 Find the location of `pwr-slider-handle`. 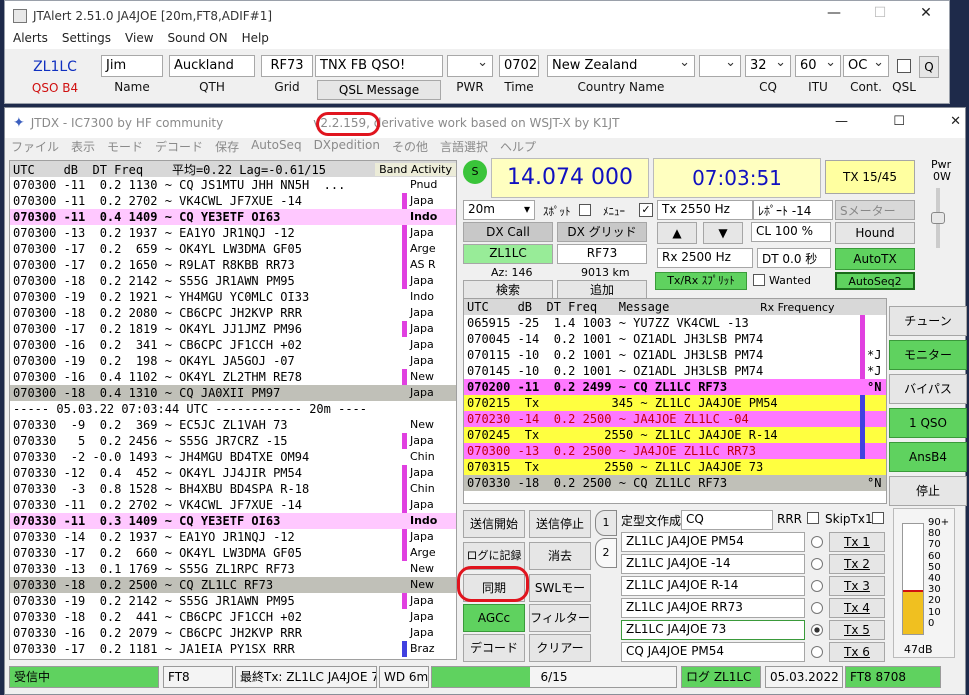

pwr-slider-handle is located at coordinates (938, 218).